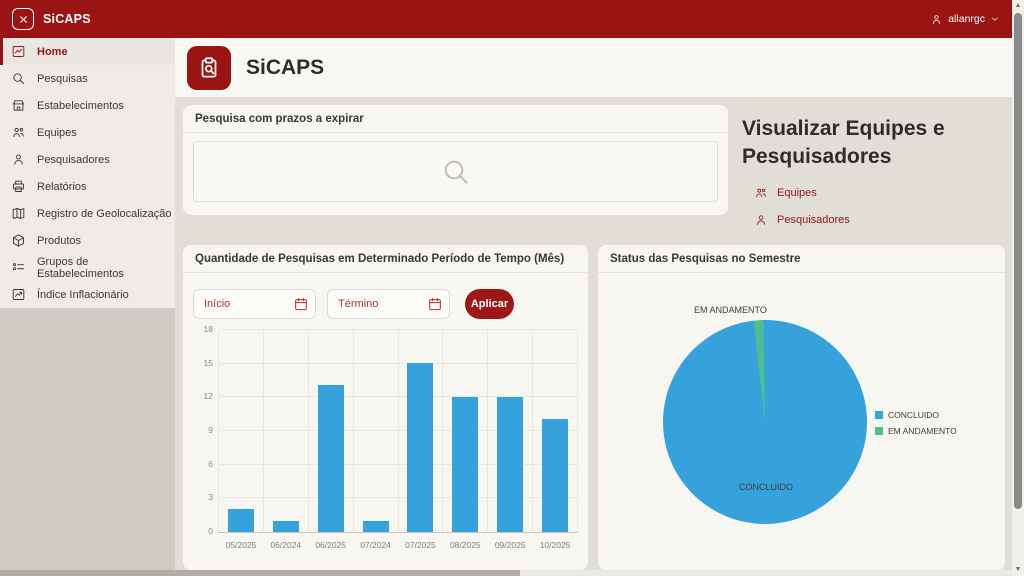  Describe the element at coordinates (18, 294) in the screenshot. I see `trend-icon` at that location.